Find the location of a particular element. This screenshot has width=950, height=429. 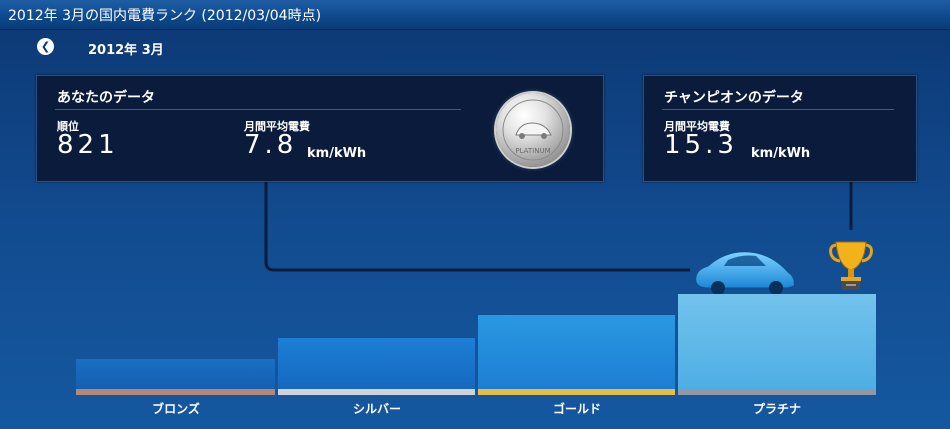

medal-text: PLATINUM is located at coordinates (532, 151).